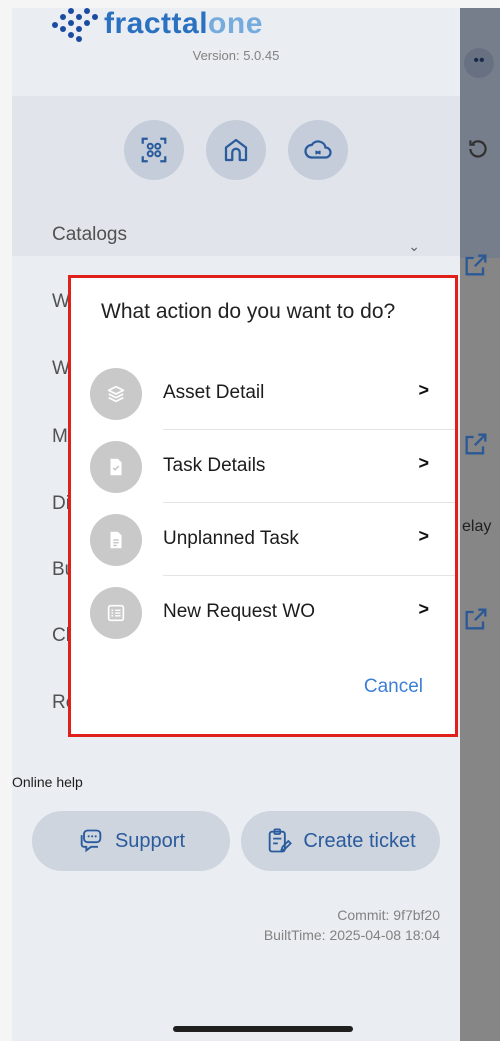 The height and width of the screenshot is (1041, 500). I want to click on option-label: Asset Detail, so click(214, 392).